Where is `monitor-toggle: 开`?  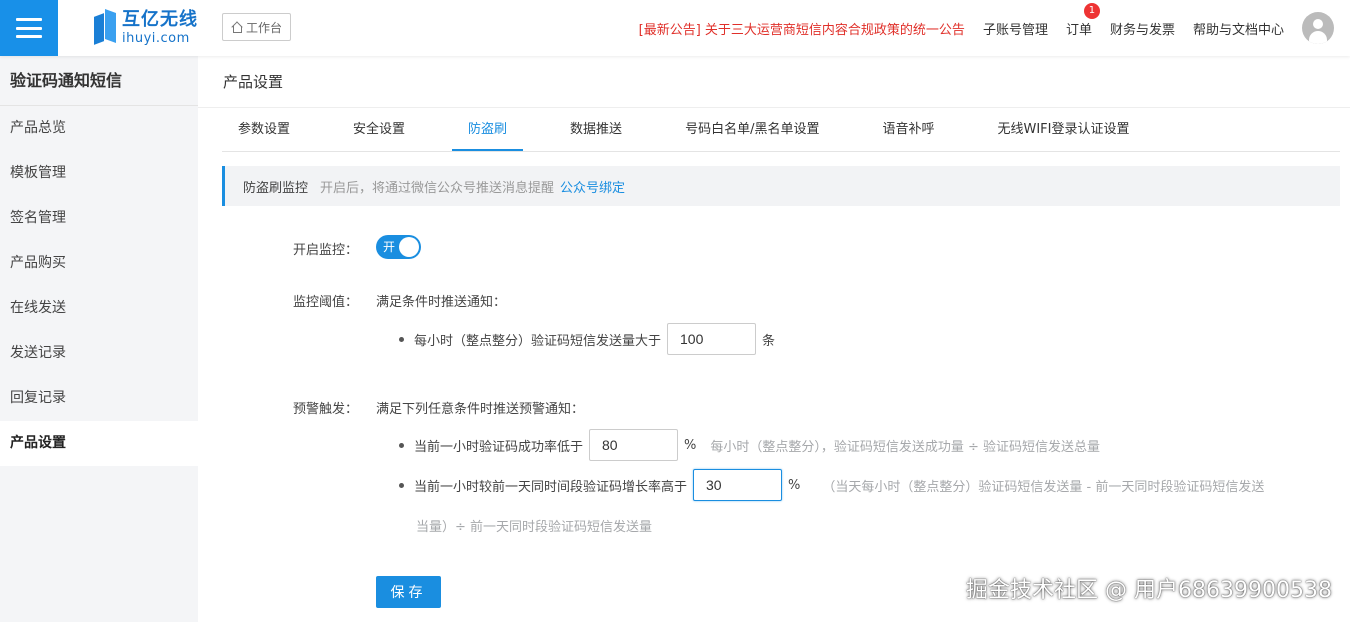 monitor-toggle: 开 is located at coordinates (398, 247).